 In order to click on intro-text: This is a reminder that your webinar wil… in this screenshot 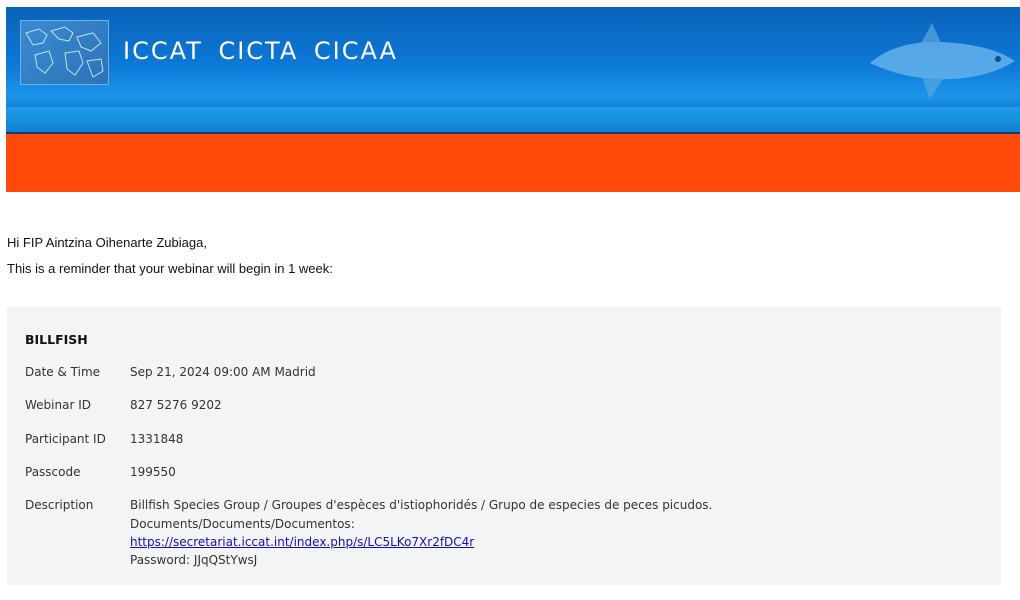, I will do `click(170, 268)`.